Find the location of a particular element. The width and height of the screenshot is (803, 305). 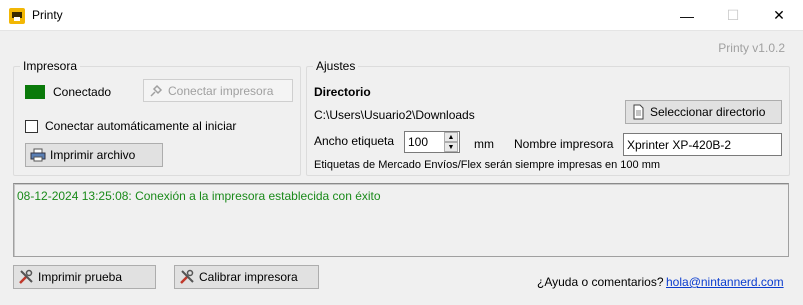

calibrate-printer-button: Calibrar impresora is located at coordinates (246, 277).